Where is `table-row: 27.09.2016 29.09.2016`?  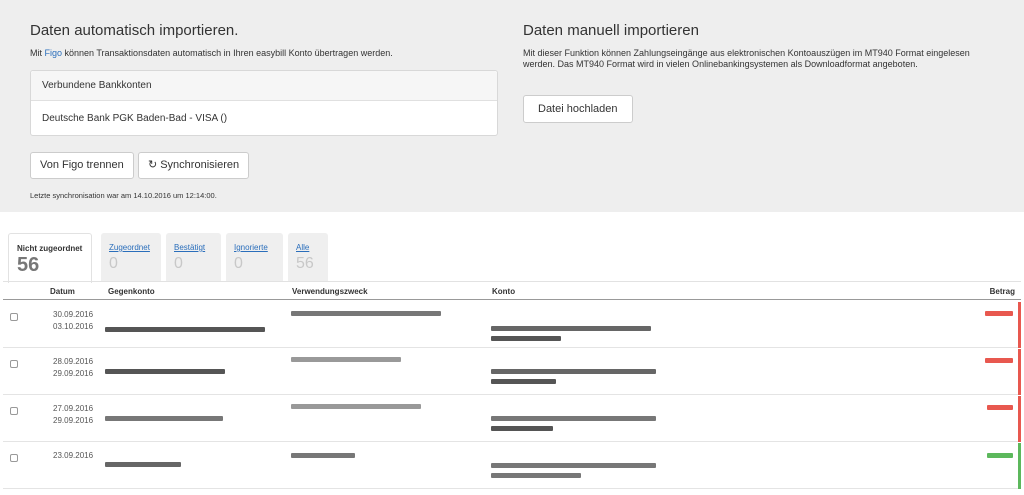
table-row: 27.09.2016 29.09.2016 is located at coordinates (512, 419).